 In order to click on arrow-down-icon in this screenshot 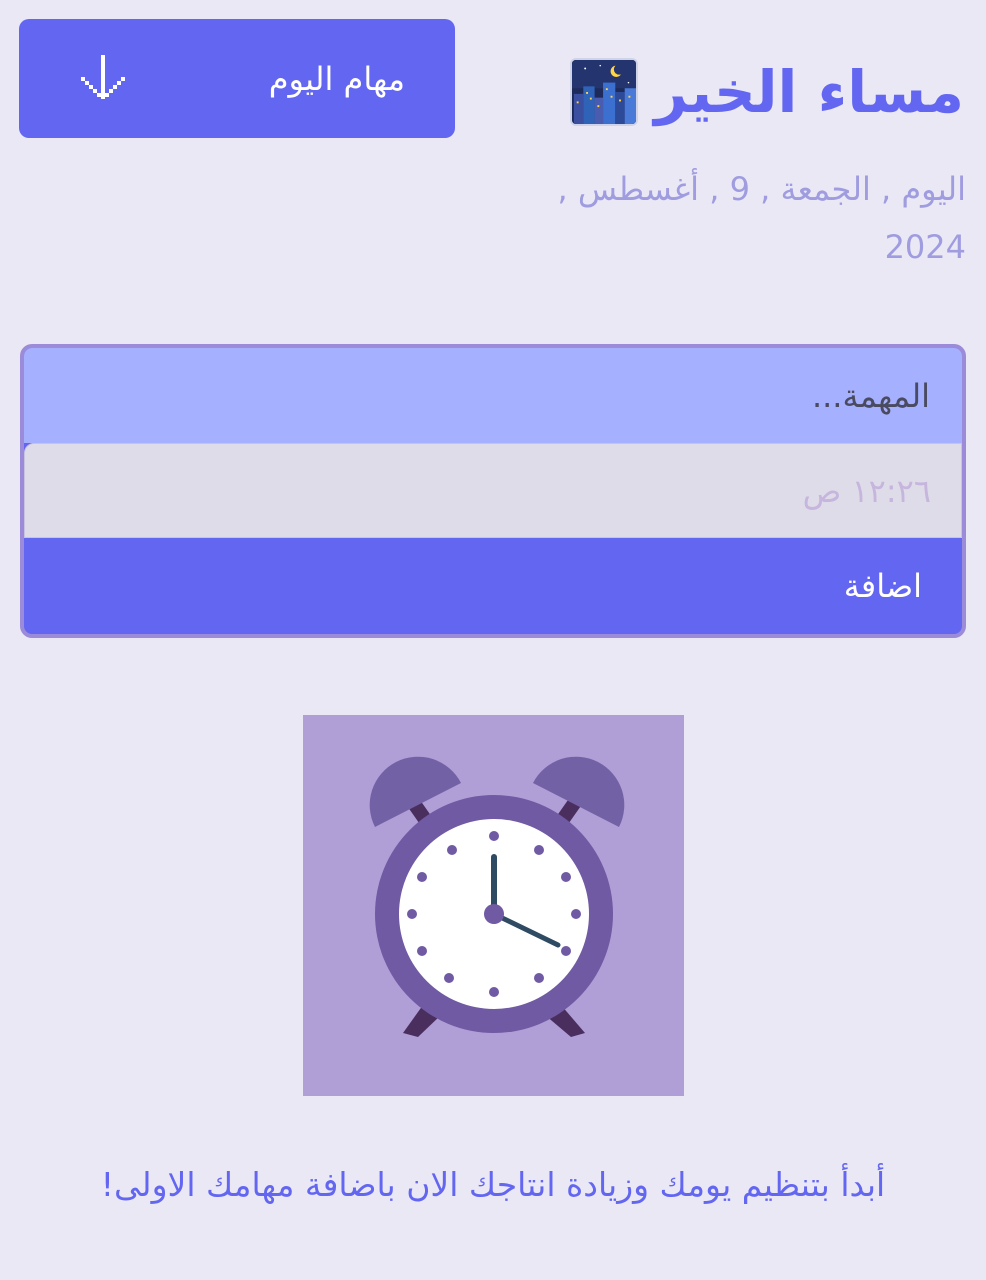, I will do `click(103, 76)`.